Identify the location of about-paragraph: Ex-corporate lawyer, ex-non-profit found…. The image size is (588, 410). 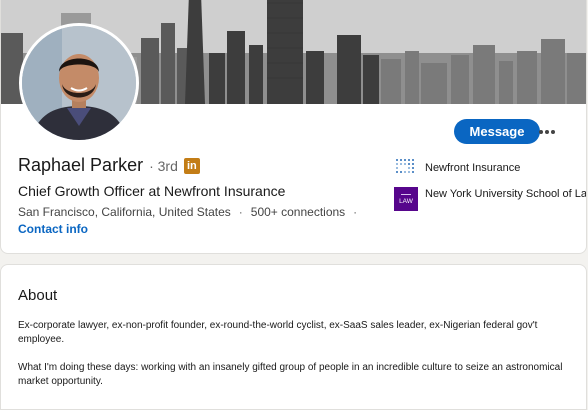
(278, 332).